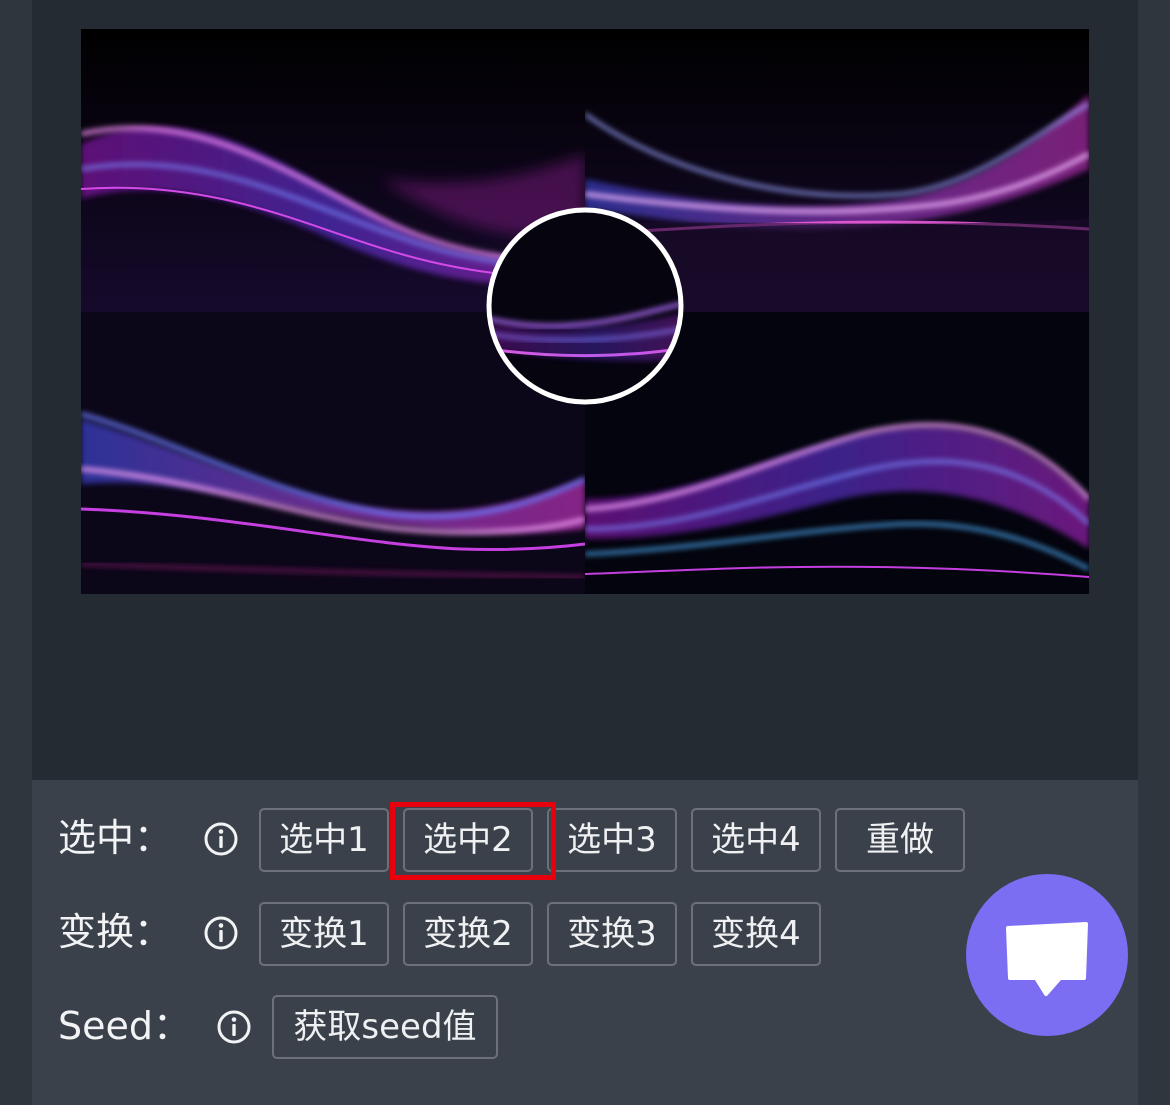  What do you see at coordinates (125, 1026) in the screenshot?
I see `seed-row-label: Seed：` at bounding box center [125, 1026].